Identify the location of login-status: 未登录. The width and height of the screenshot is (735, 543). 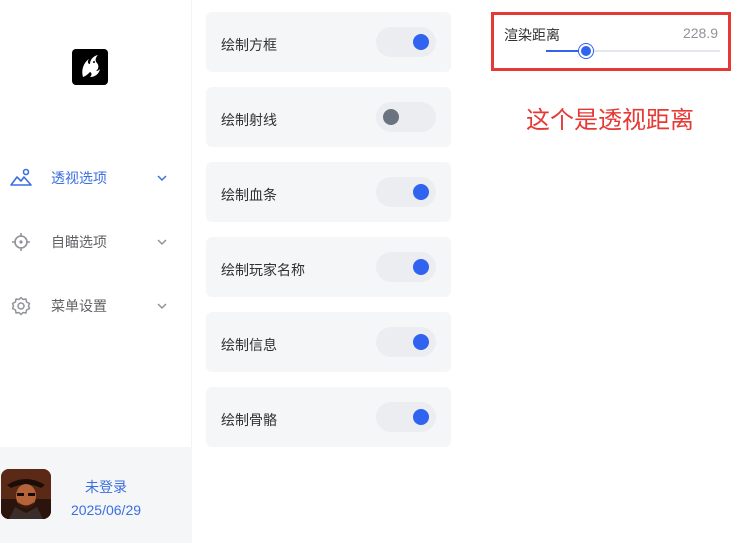
(106, 487).